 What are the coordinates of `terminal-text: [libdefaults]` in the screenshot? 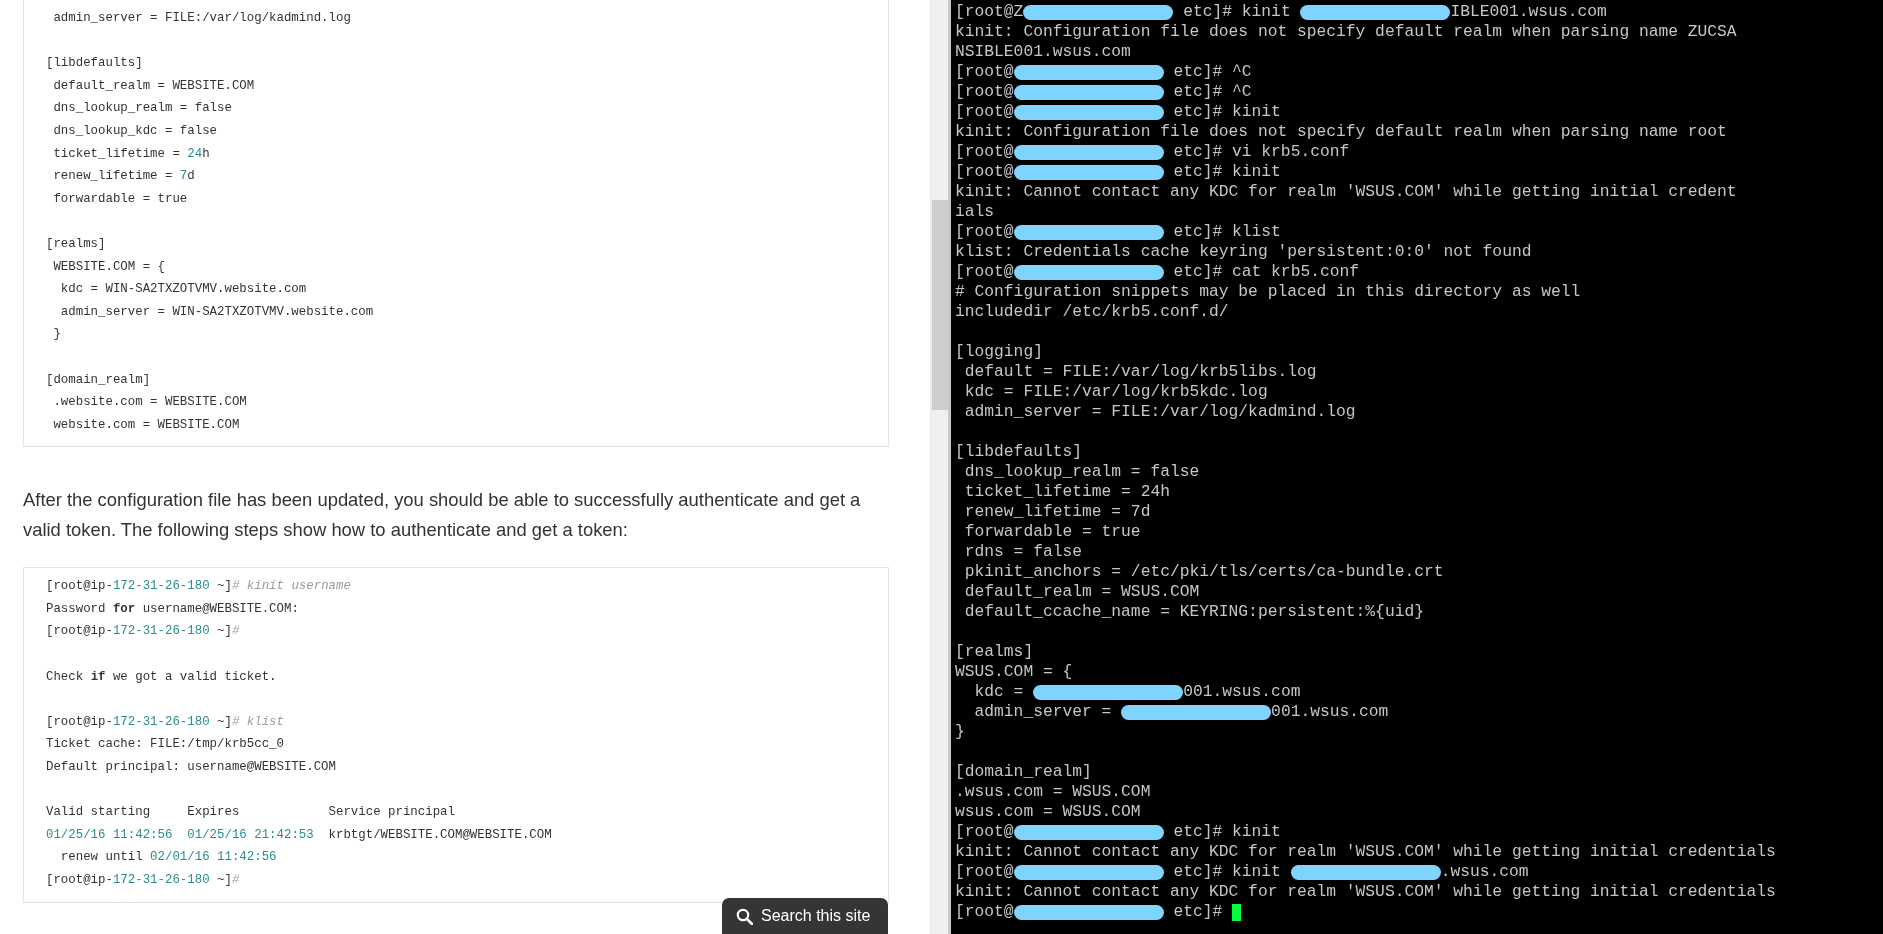 It's located at (1018, 452).